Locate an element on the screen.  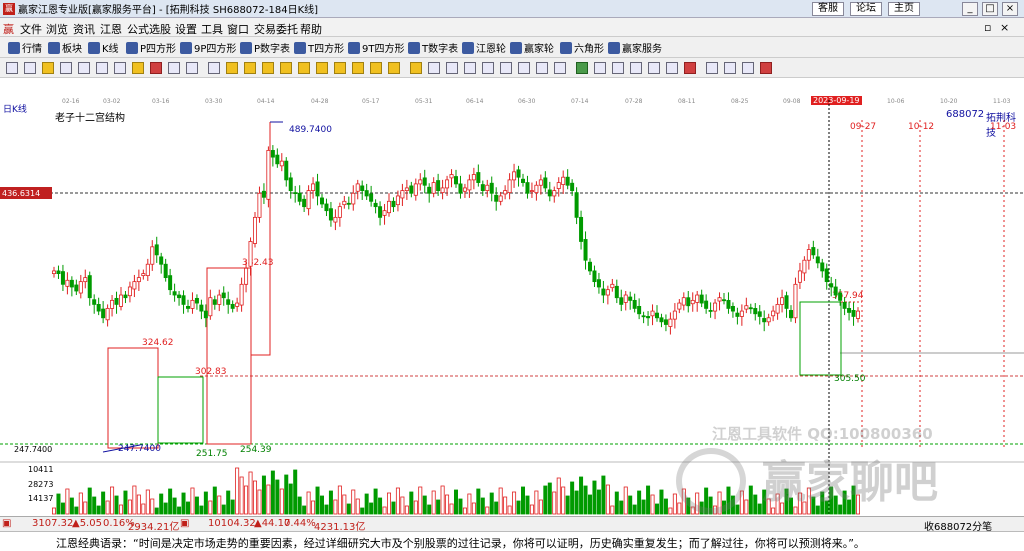
tool-gann-wheel: 江恩轮 is located at coordinates (484, 47).